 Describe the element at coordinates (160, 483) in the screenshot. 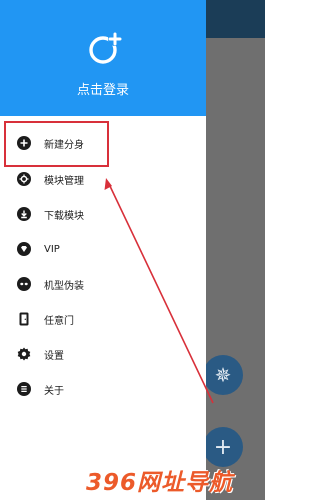

I see `watermark-text: 396网址导航` at that location.